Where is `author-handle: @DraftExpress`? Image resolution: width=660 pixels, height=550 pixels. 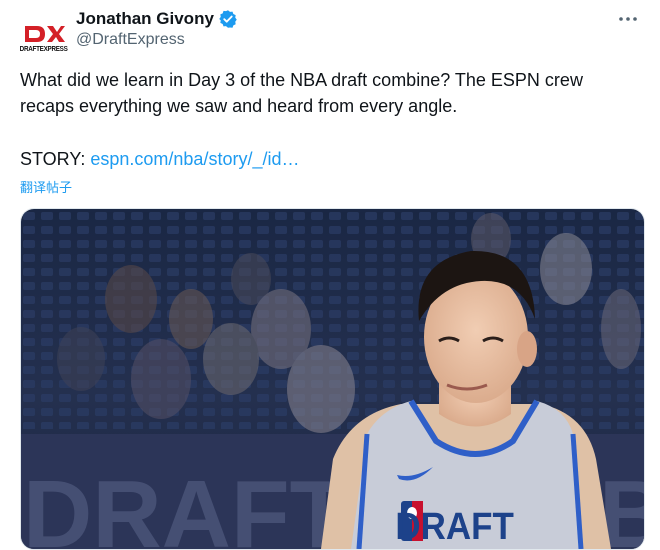 author-handle: @DraftExpress is located at coordinates (157, 40).